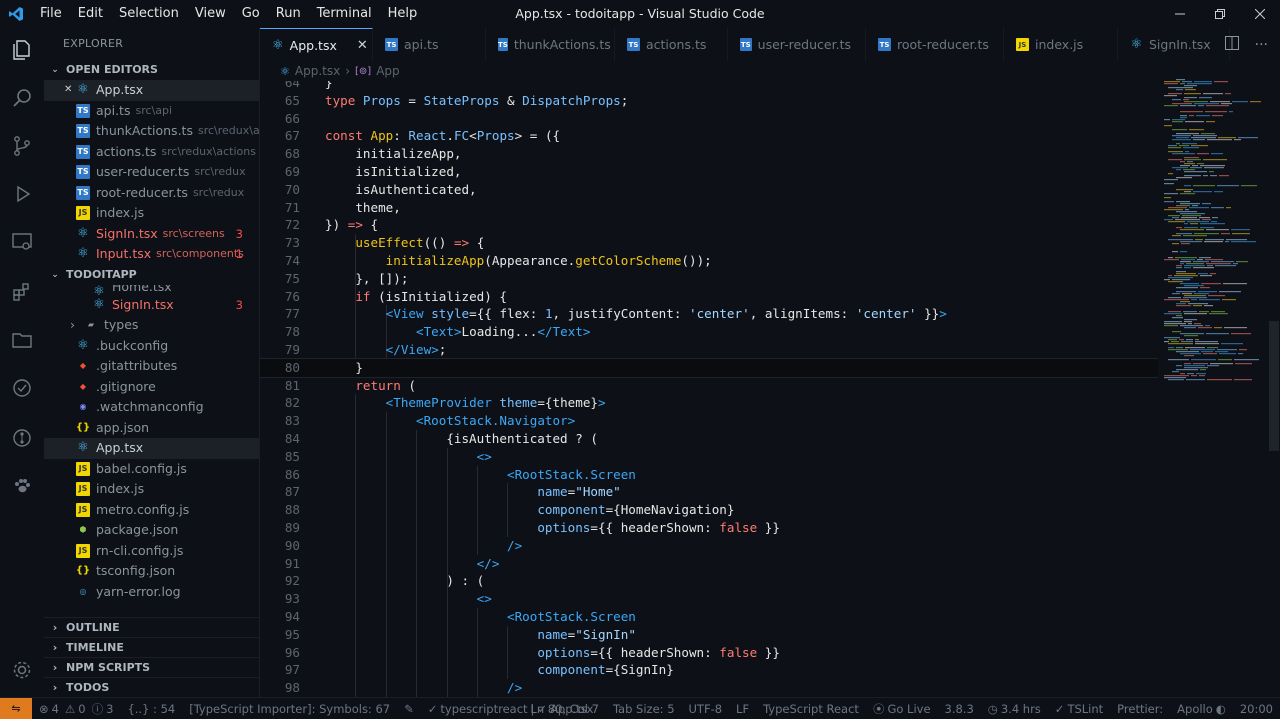  I want to click on section-outline: › OUTLINE, so click(152, 627).